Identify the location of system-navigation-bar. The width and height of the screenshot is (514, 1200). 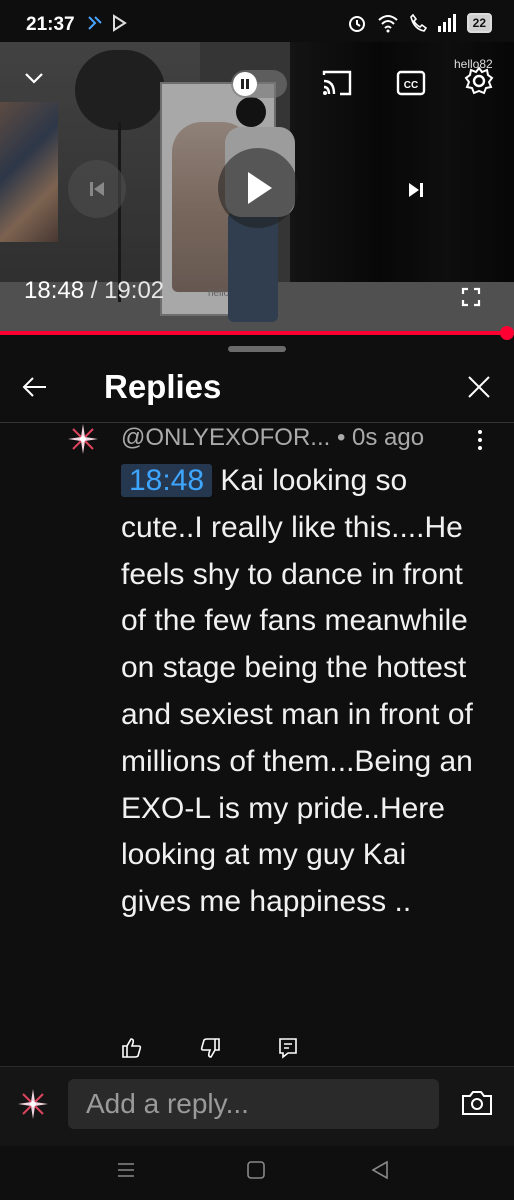
(257, 1173).